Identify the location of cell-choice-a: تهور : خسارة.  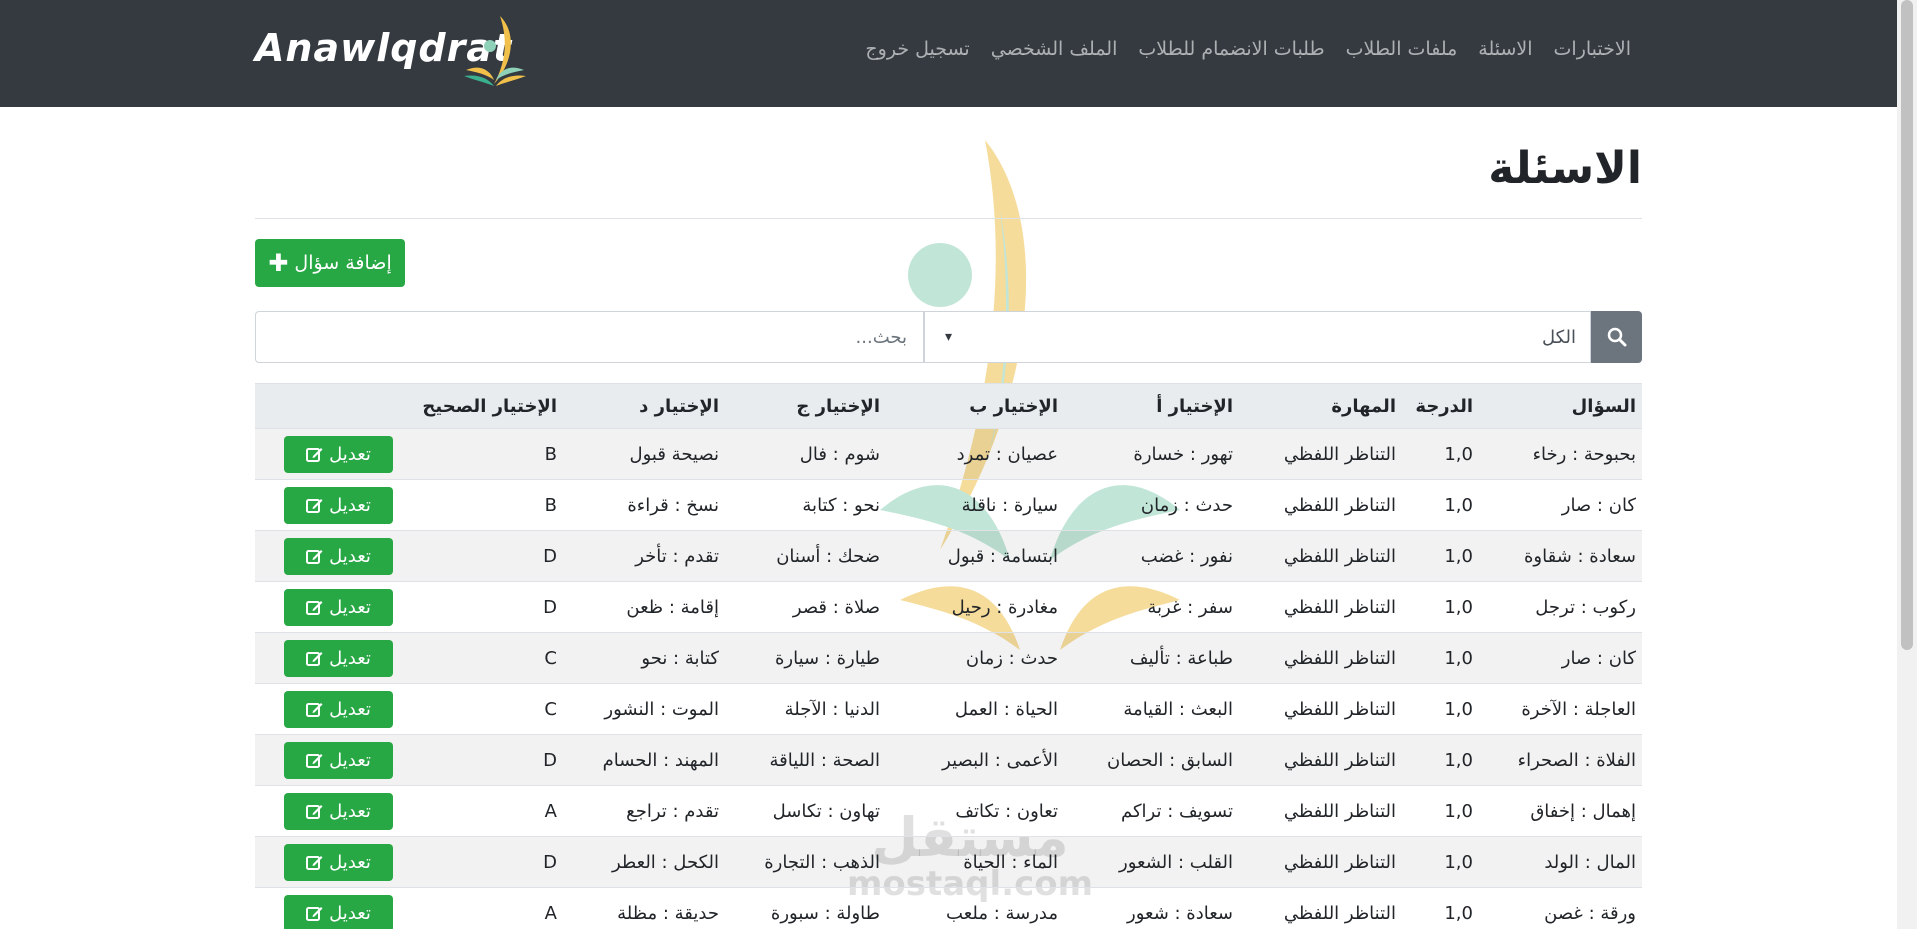
(1151, 454).